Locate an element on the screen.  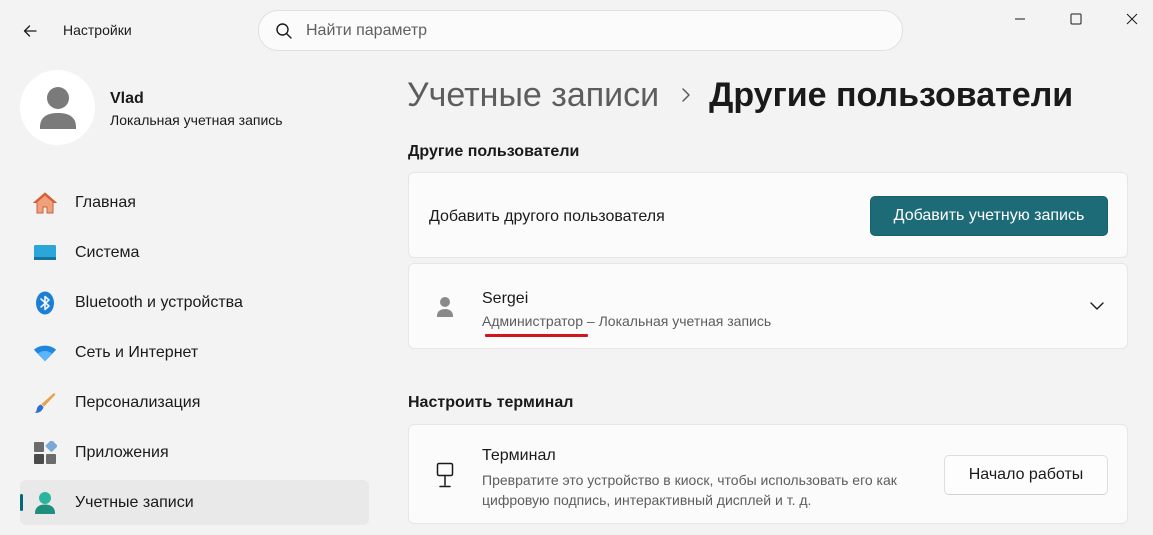
close-button is located at coordinates (1131, 19).